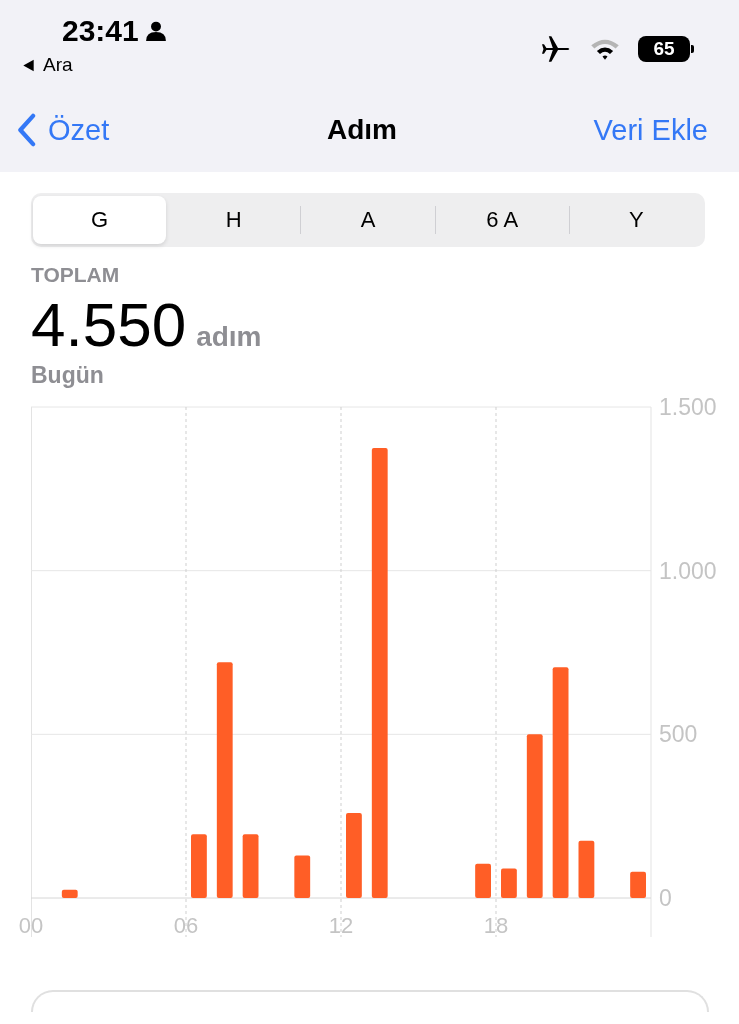 The height and width of the screenshot is (1024, 739). What do you see at coordinates (58, 65) in the screenshot?
I see `back-app-link: Ara` at bounding box center [58, 65].